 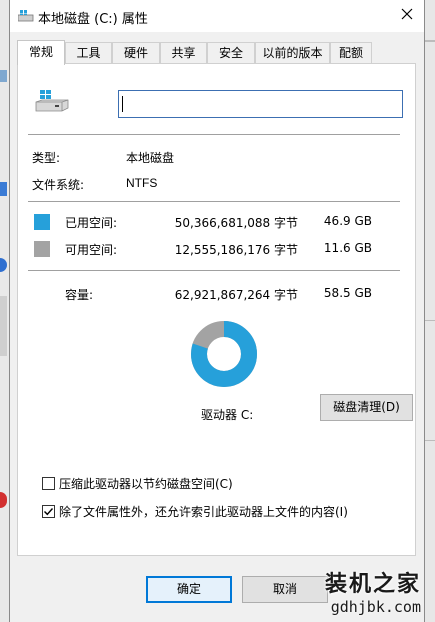 What do you see at coordinates (58, 185) in the screenshot?
I see `filesystem-label: 文件系统:` at bounding box center [58, 185].